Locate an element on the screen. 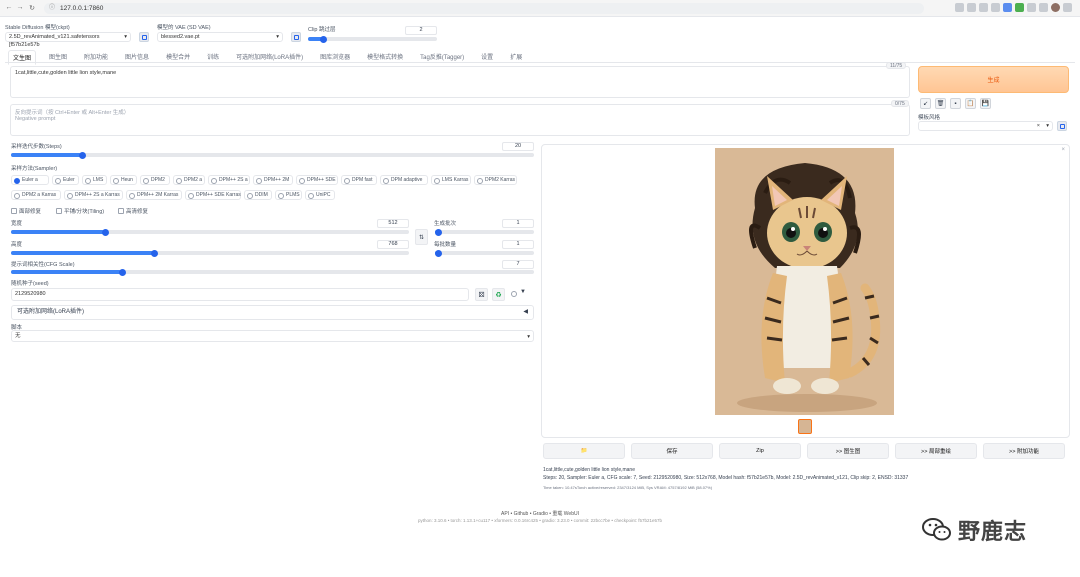 The image size is (1080, 577). sampler-option: DPM2 is located at coordinates (155, 180).